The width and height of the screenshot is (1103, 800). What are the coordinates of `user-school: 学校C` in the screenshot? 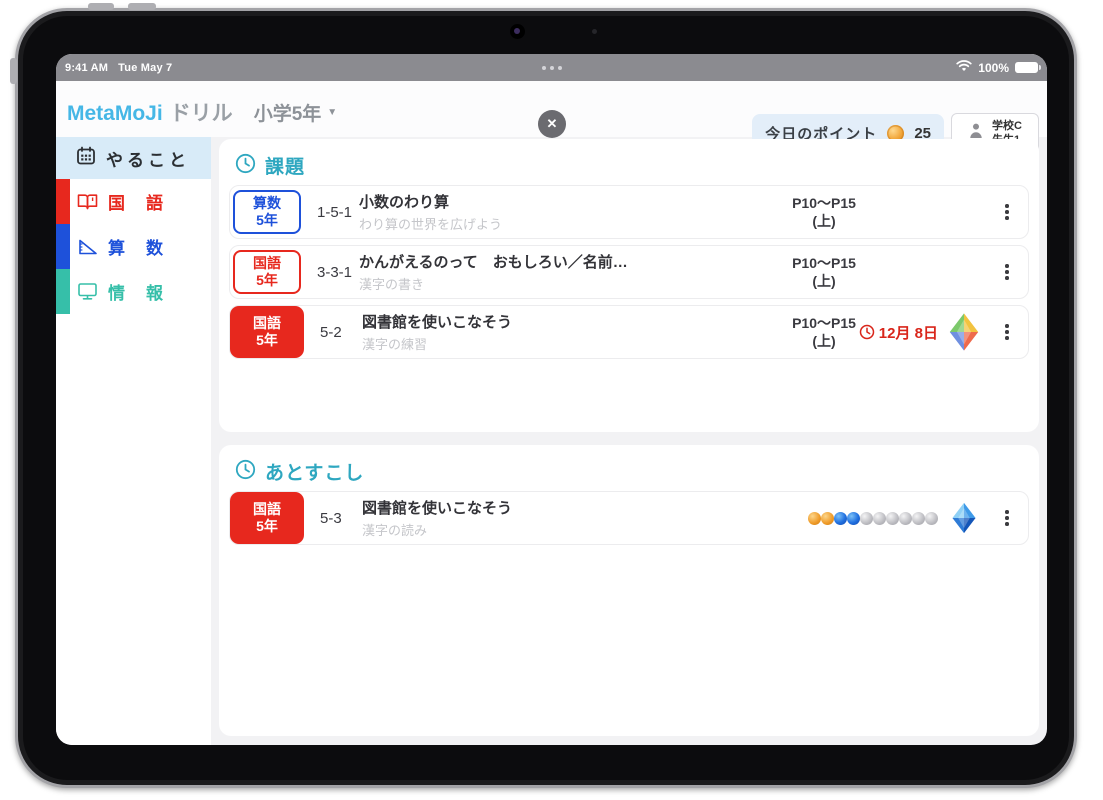 It's located at (1007, 125).